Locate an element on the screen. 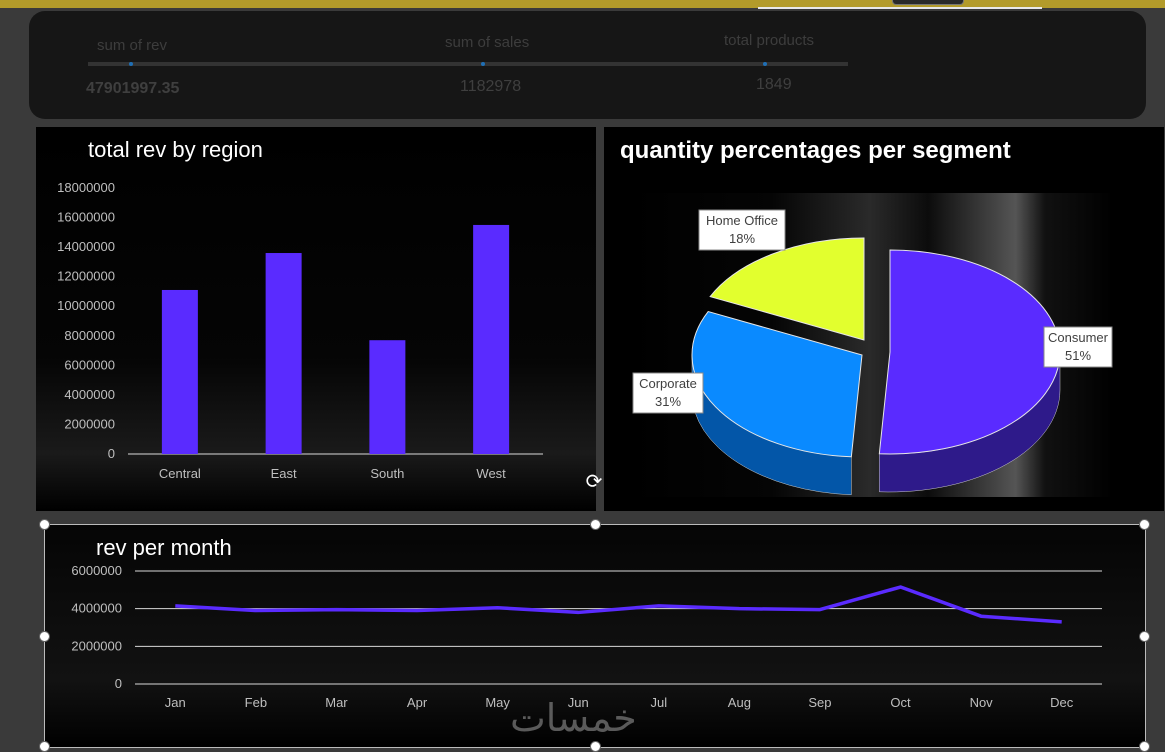  bar-west is located at coordinates (491, 339).